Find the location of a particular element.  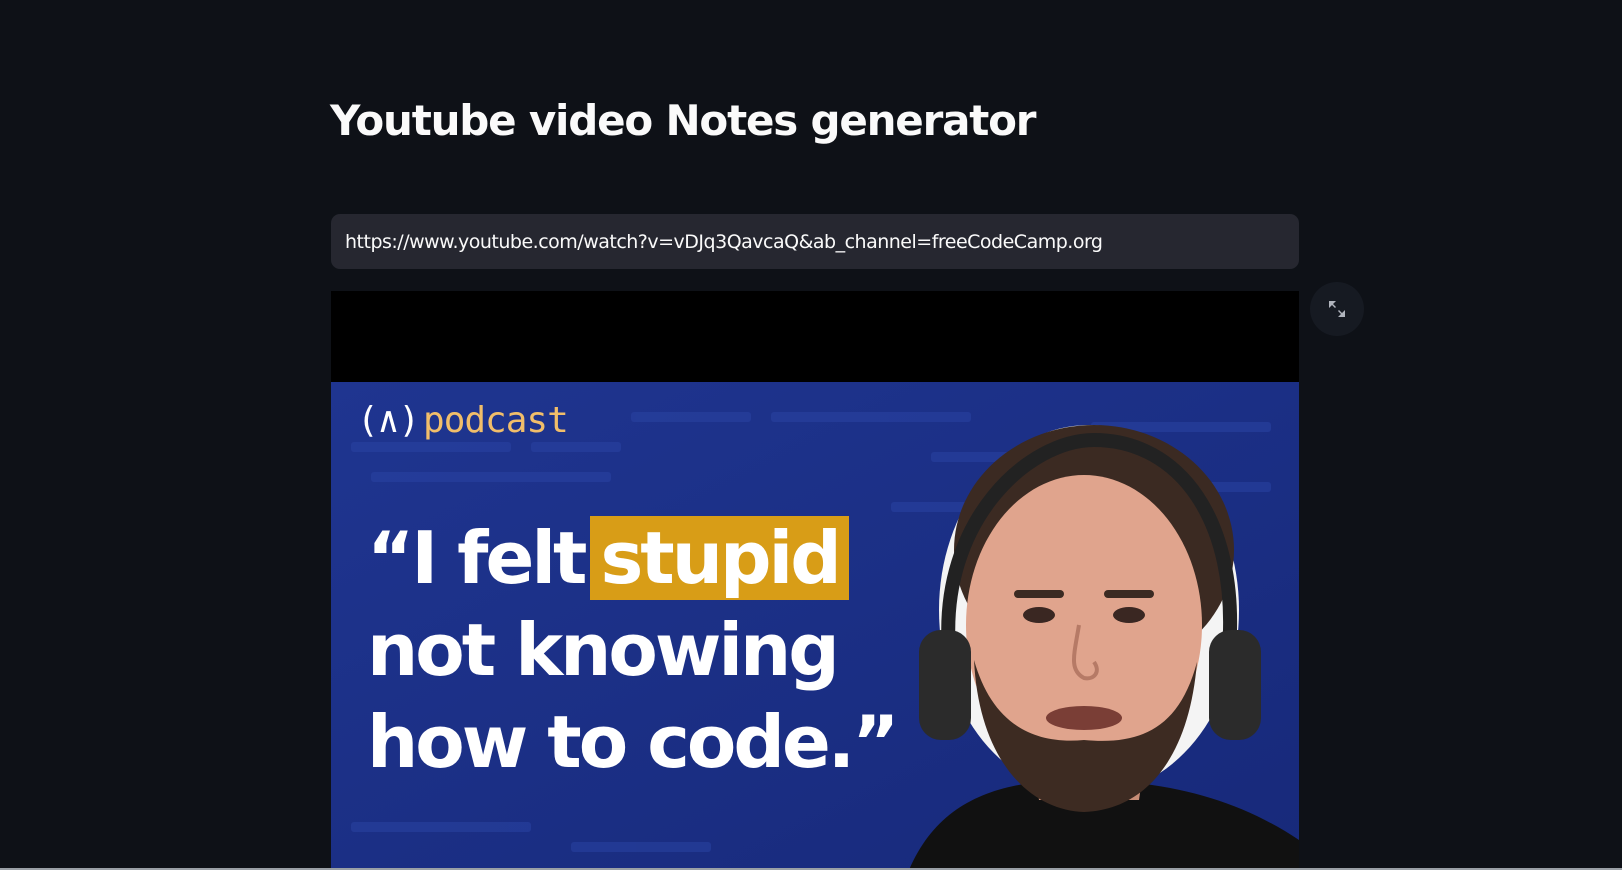

thumbnail-quote: “I felt stupid not knowing how to code.” is located at coordinates (633, 650).